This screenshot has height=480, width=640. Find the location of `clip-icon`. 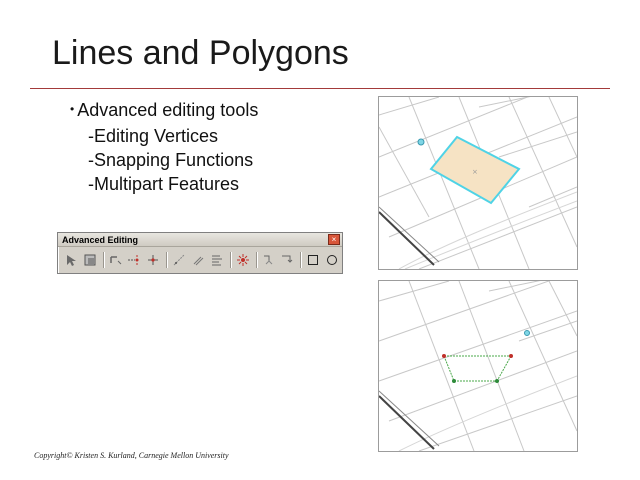

clip-icon is located at coordinates (90, 259).